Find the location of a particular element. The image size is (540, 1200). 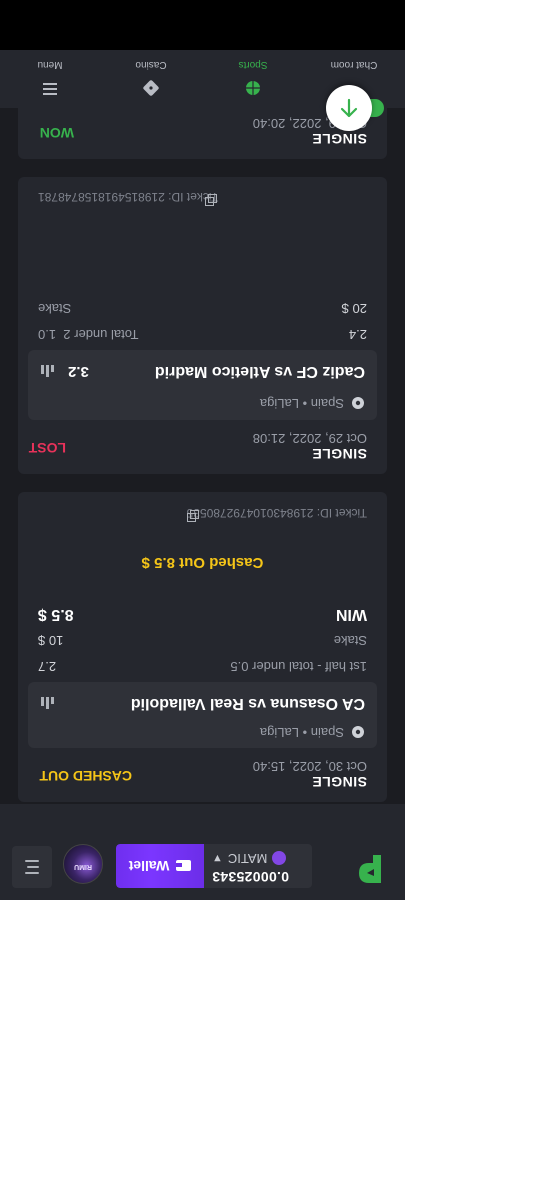

win-amount: 8.5 $ is located at coordinates (56, 614).